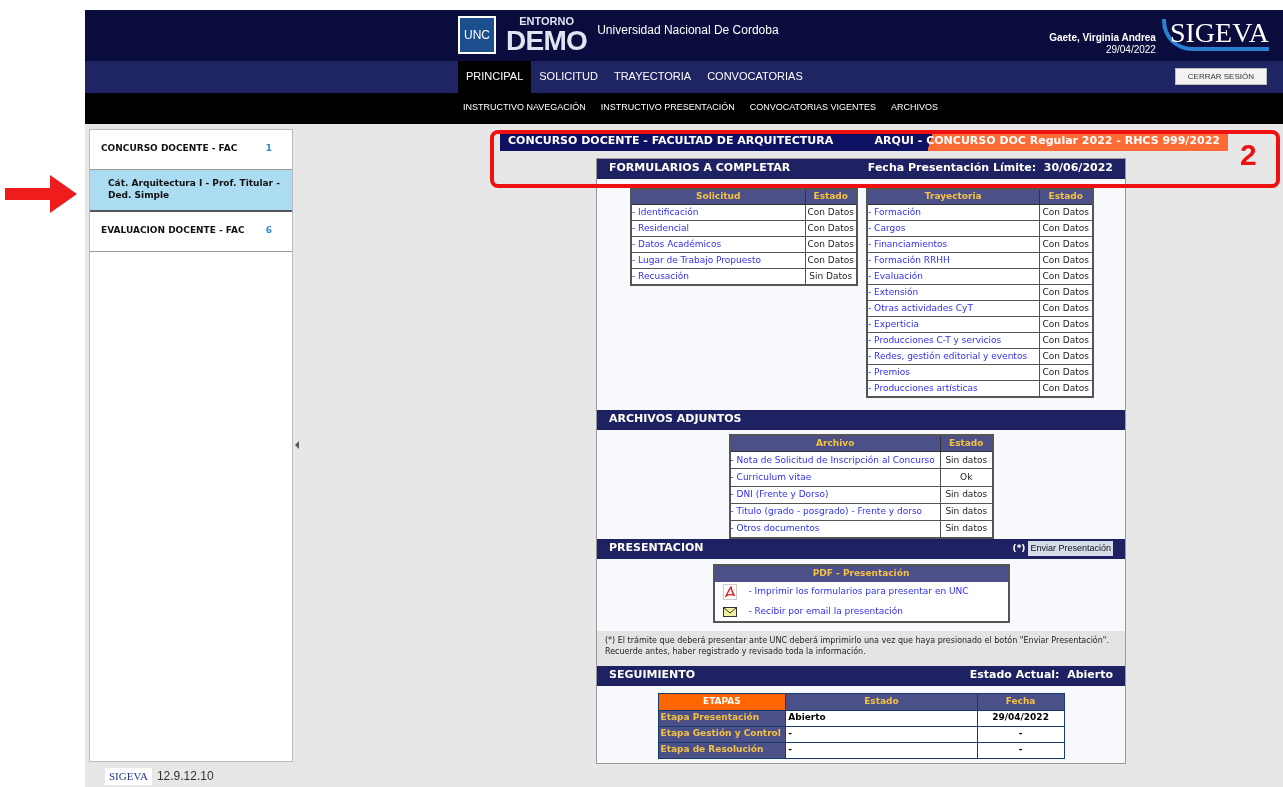 Image resolution: width=1283 pixels, height=787 pixels. What do you see at coordinates (1019, 548) in the screenshot?
I see `asterisk-note: (*)` at bounding box center [1019, 548].